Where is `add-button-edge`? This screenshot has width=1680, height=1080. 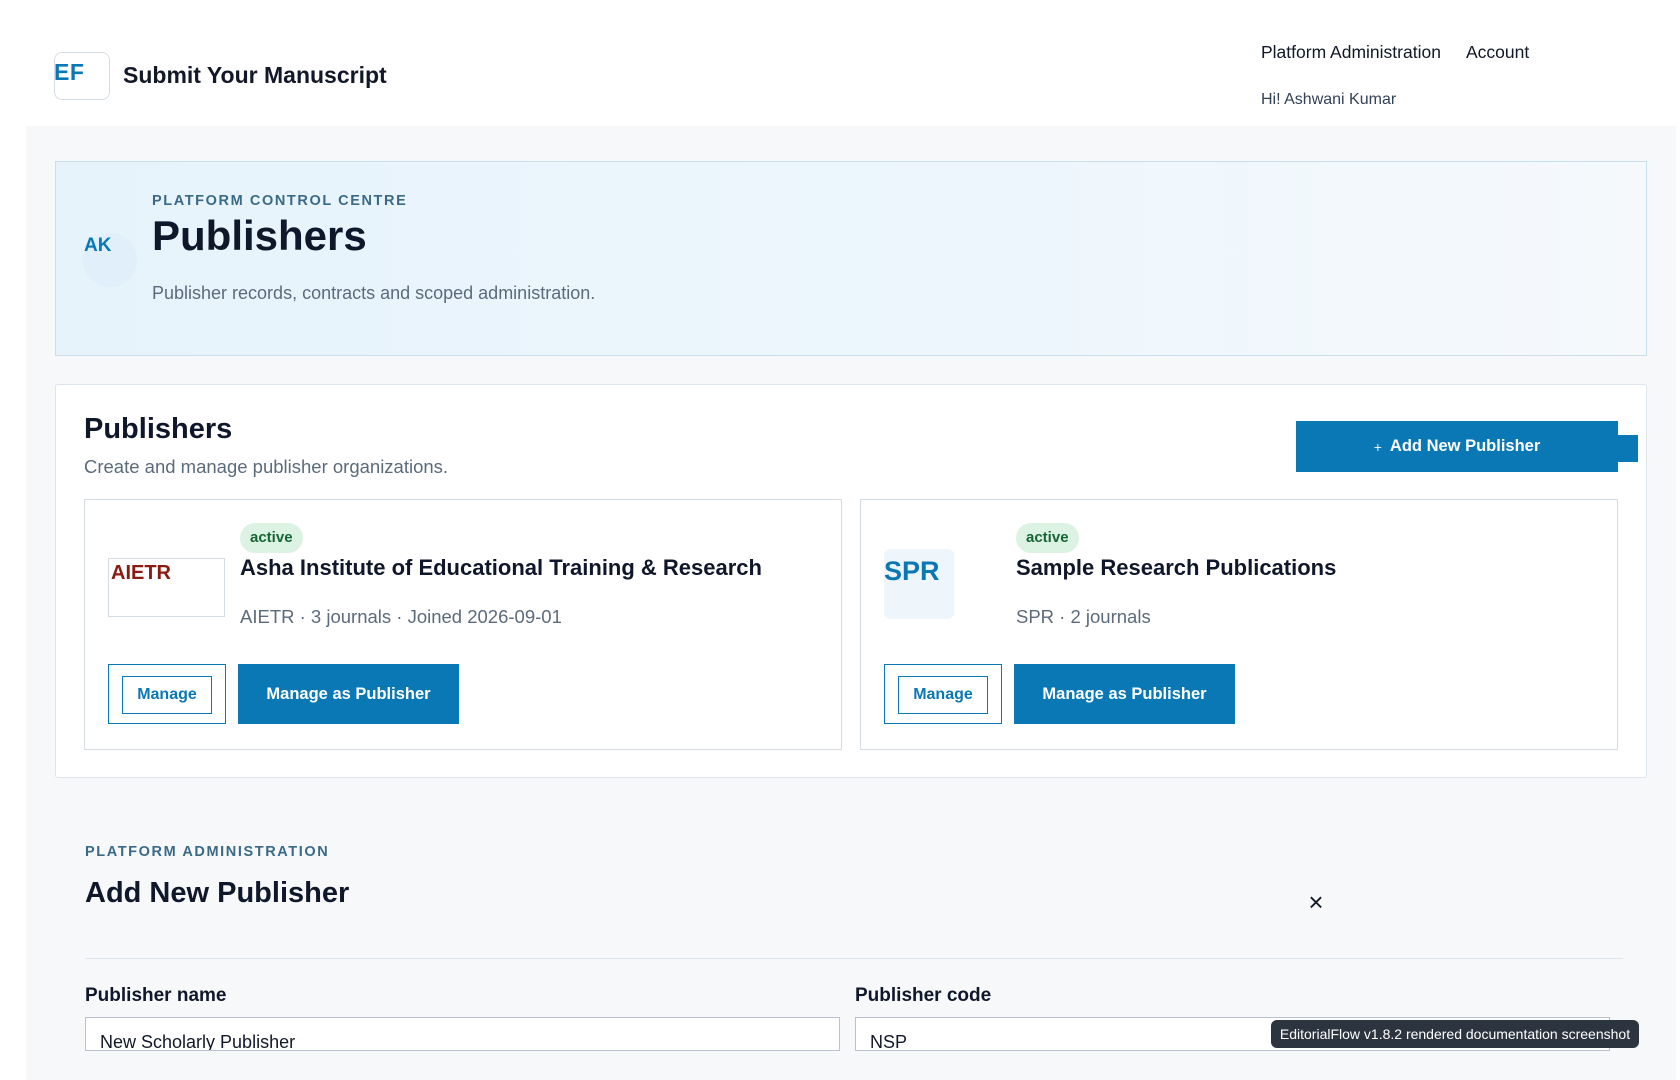
add-button-edge is located at coordinates (1628, 448).